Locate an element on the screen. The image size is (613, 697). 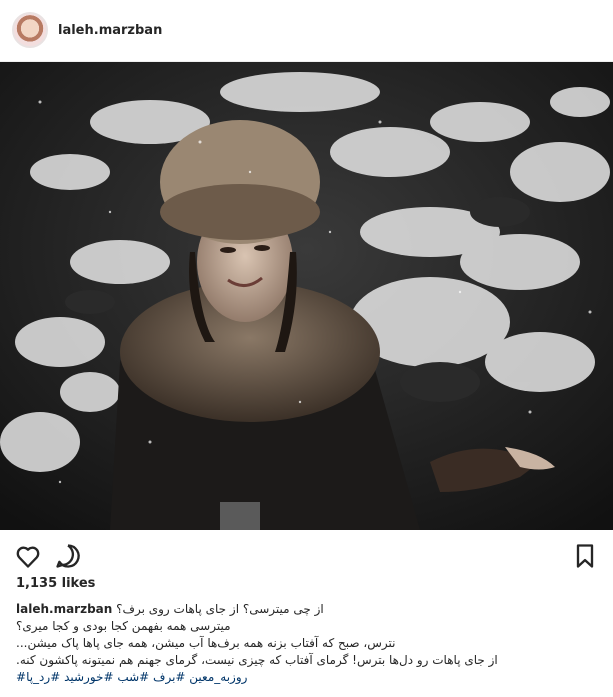
bookmark-icon is located at coordinates (585, 556).